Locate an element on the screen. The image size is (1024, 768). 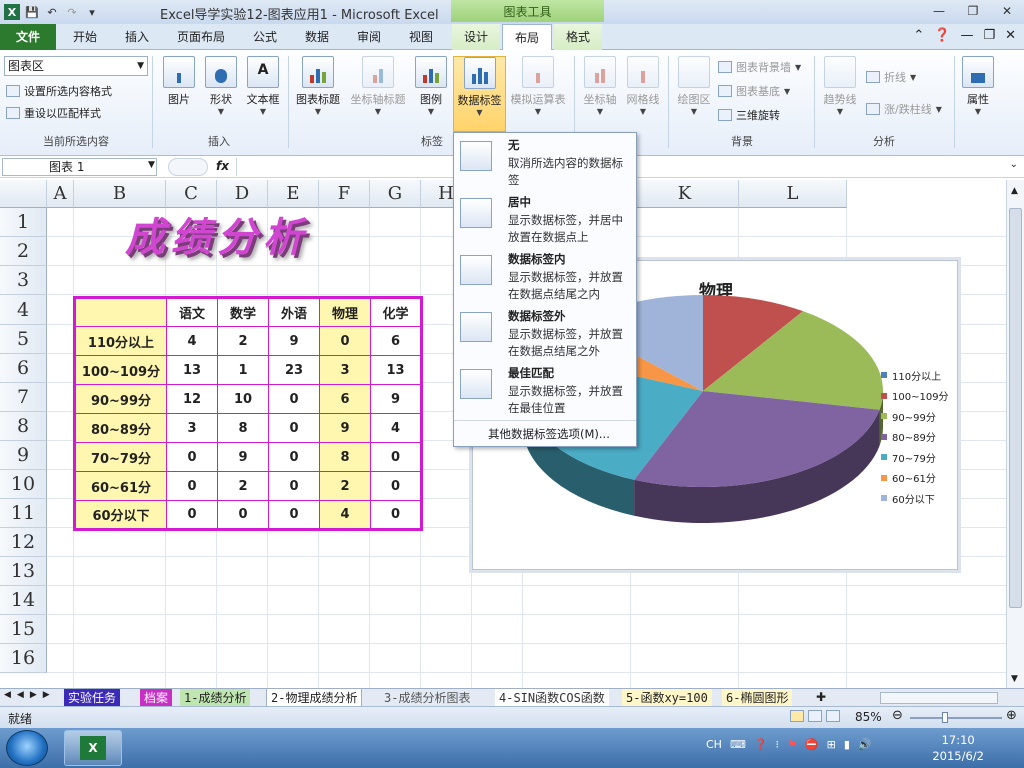
chart-floor-button: 图表基底 ▼ is located at coordinates (754, 91).